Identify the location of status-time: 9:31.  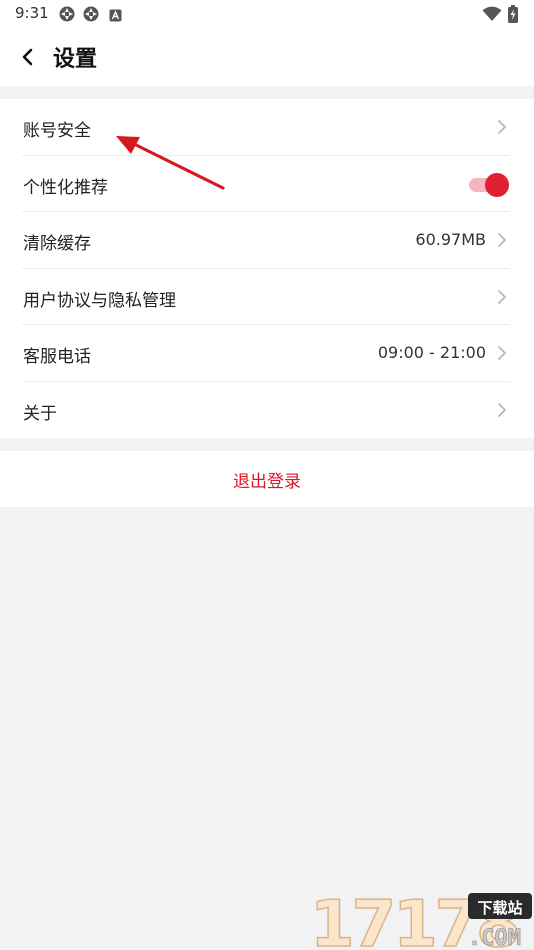
(32, 13).